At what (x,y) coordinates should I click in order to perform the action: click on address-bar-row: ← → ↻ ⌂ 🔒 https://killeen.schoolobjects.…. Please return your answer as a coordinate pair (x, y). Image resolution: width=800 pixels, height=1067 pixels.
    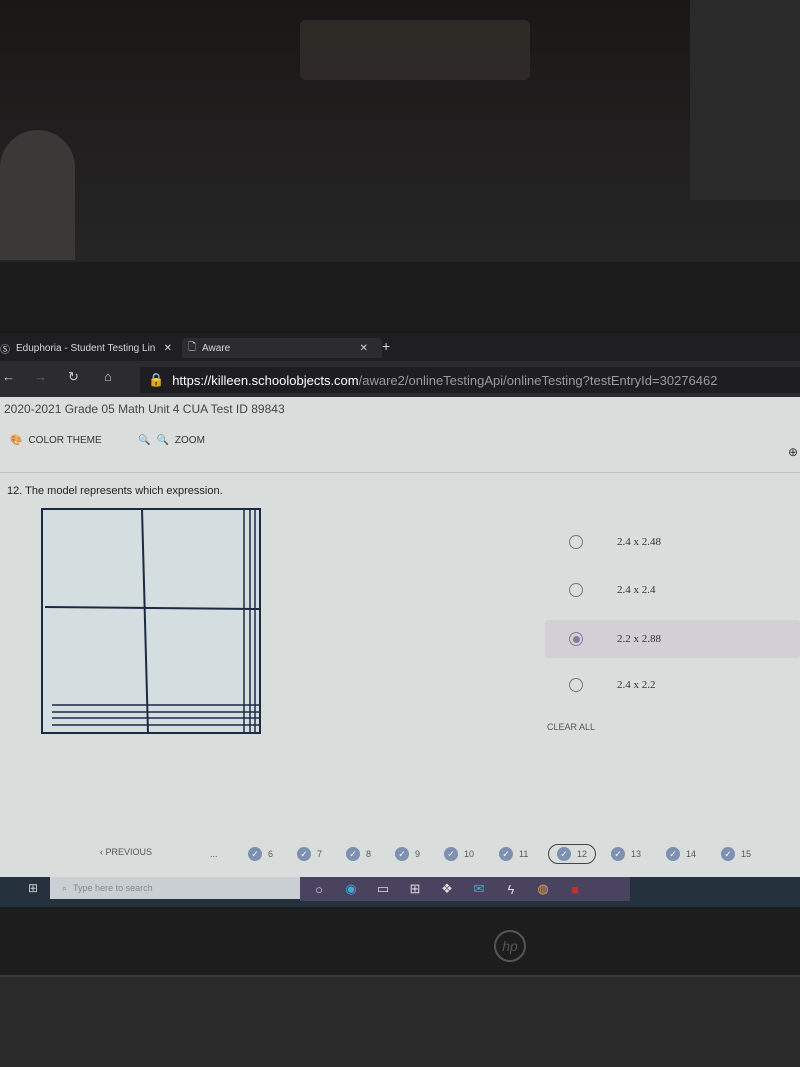
    Looking at the image, I should click on (400, 379).